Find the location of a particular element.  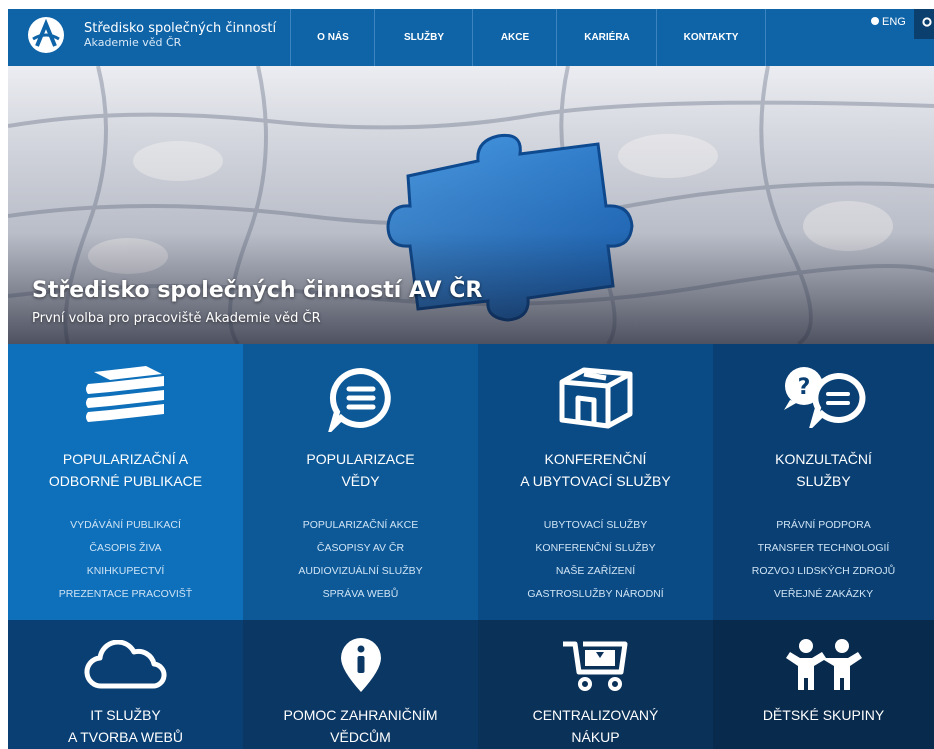

tile-title: KONZULTAČNÍ SLUŽBY is located at coordinates (823, 470).